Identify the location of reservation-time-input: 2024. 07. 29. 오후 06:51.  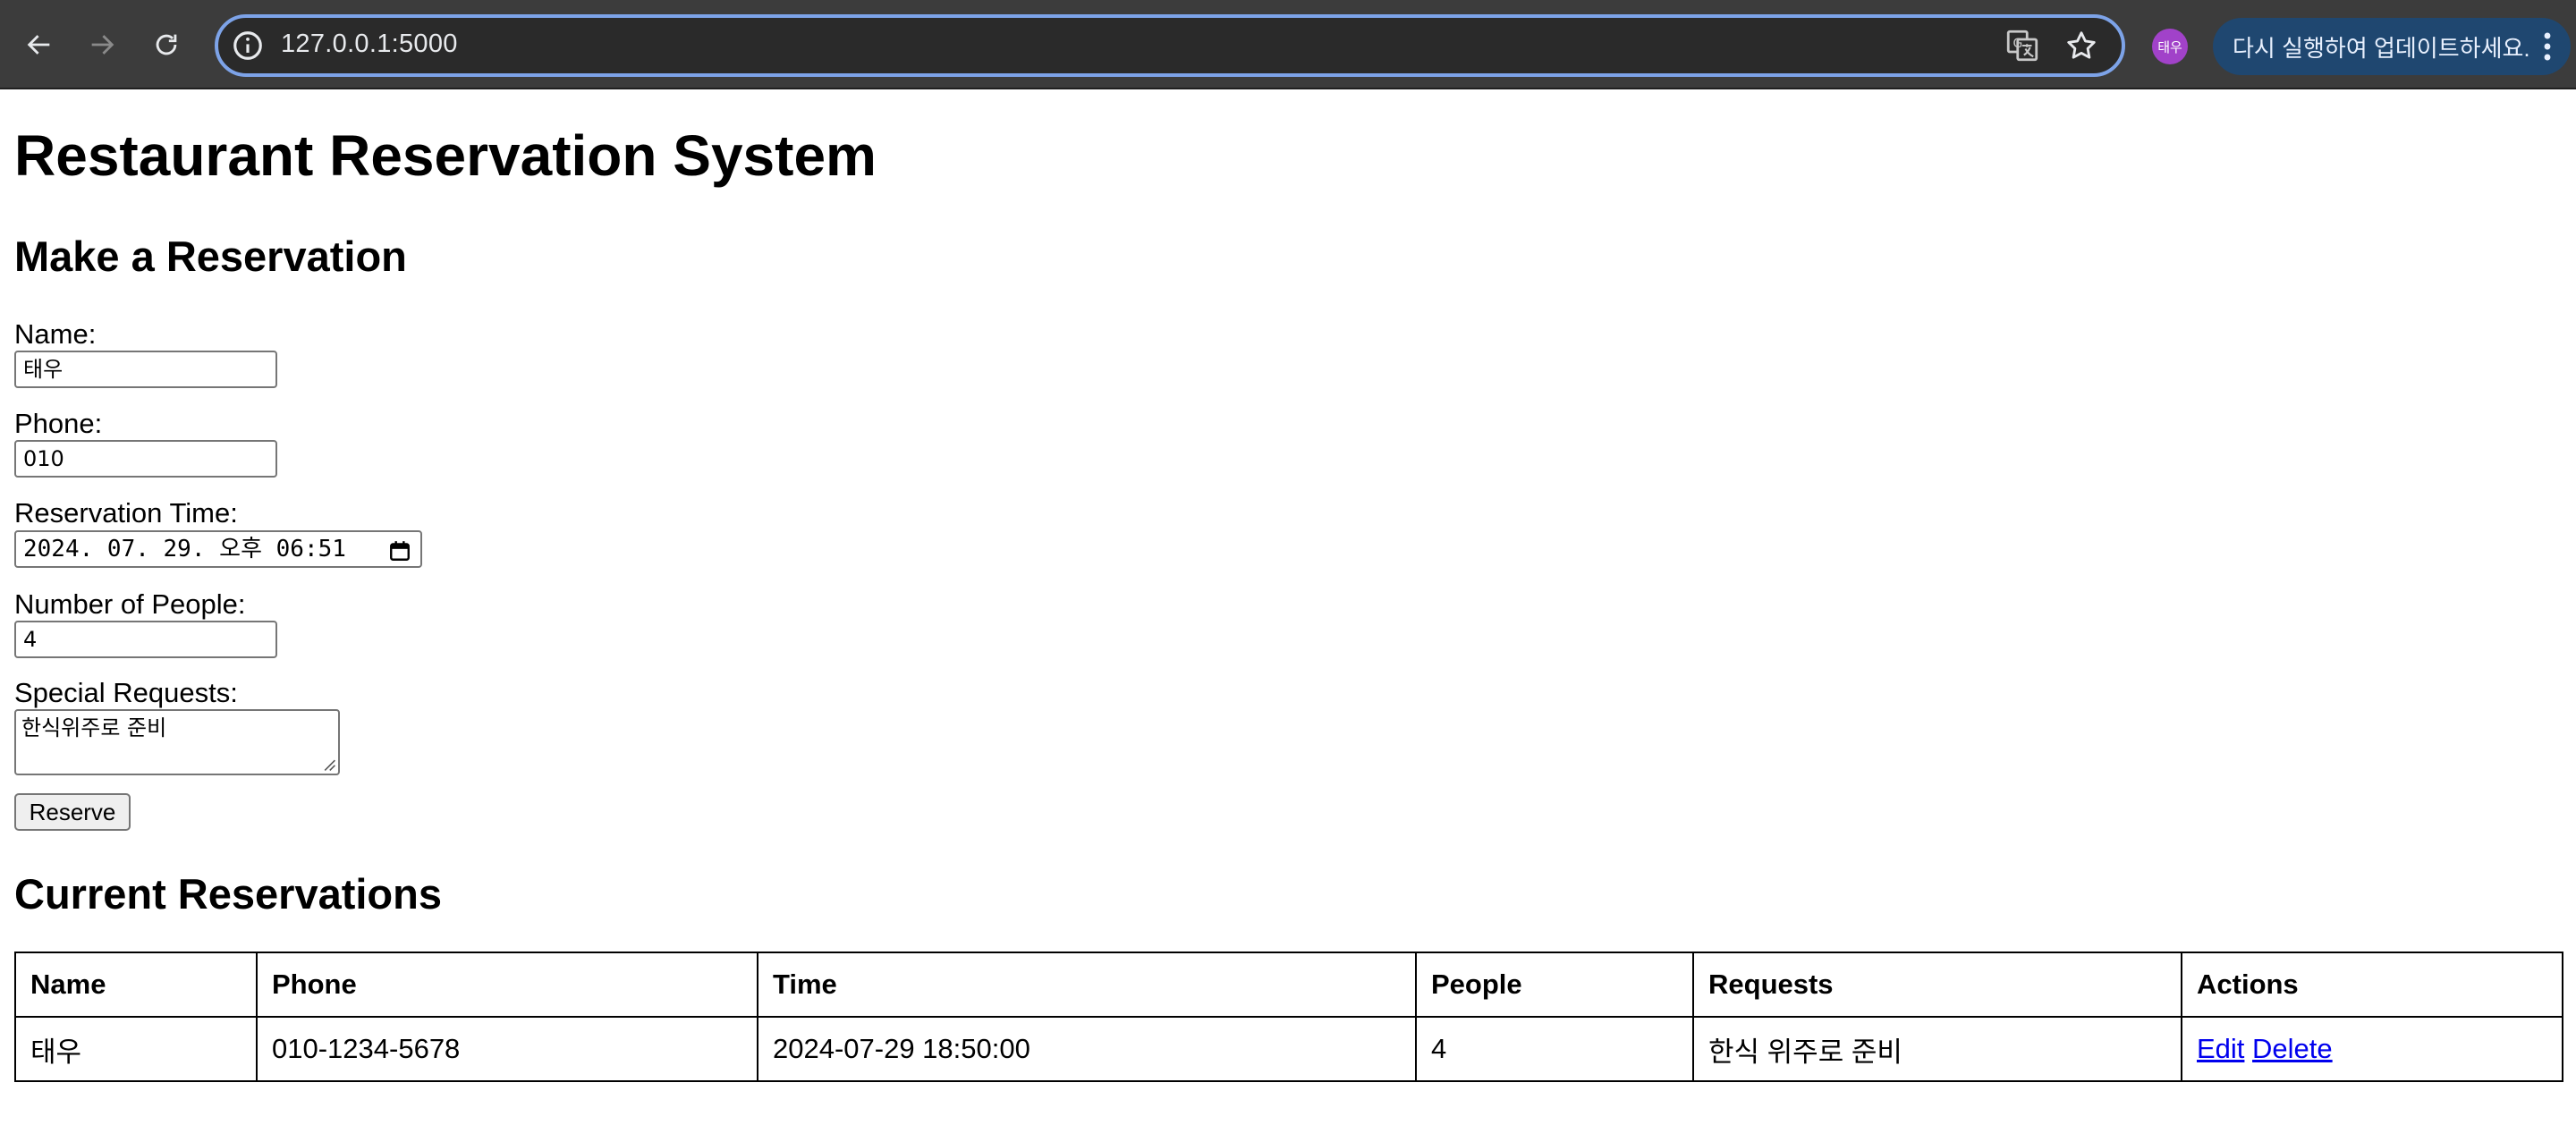
(218, 549).